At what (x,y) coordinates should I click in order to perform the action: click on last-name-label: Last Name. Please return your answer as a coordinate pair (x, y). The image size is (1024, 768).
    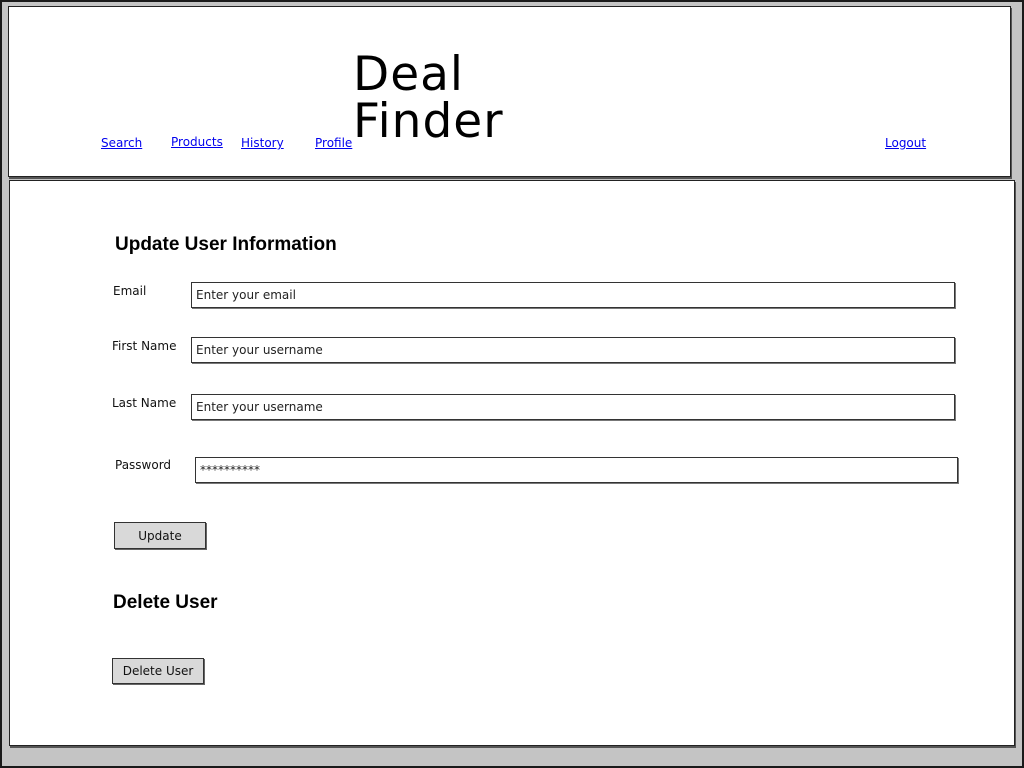
    Looking at the image, I should click on (144, 403).